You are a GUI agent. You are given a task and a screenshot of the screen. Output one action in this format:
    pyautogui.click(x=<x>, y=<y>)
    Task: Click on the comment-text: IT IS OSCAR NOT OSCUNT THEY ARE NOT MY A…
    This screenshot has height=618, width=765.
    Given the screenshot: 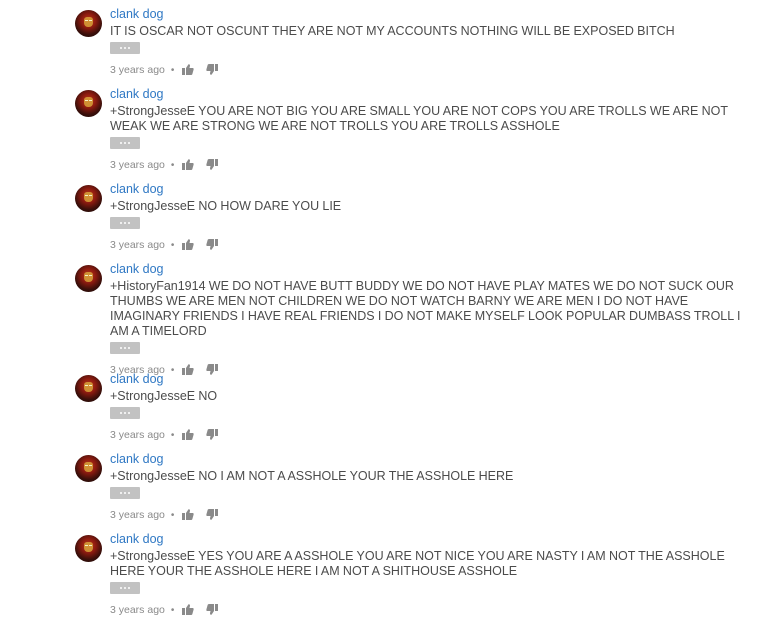 What is the action you would take?
    pyautogui.click(x=392, y=31)
    